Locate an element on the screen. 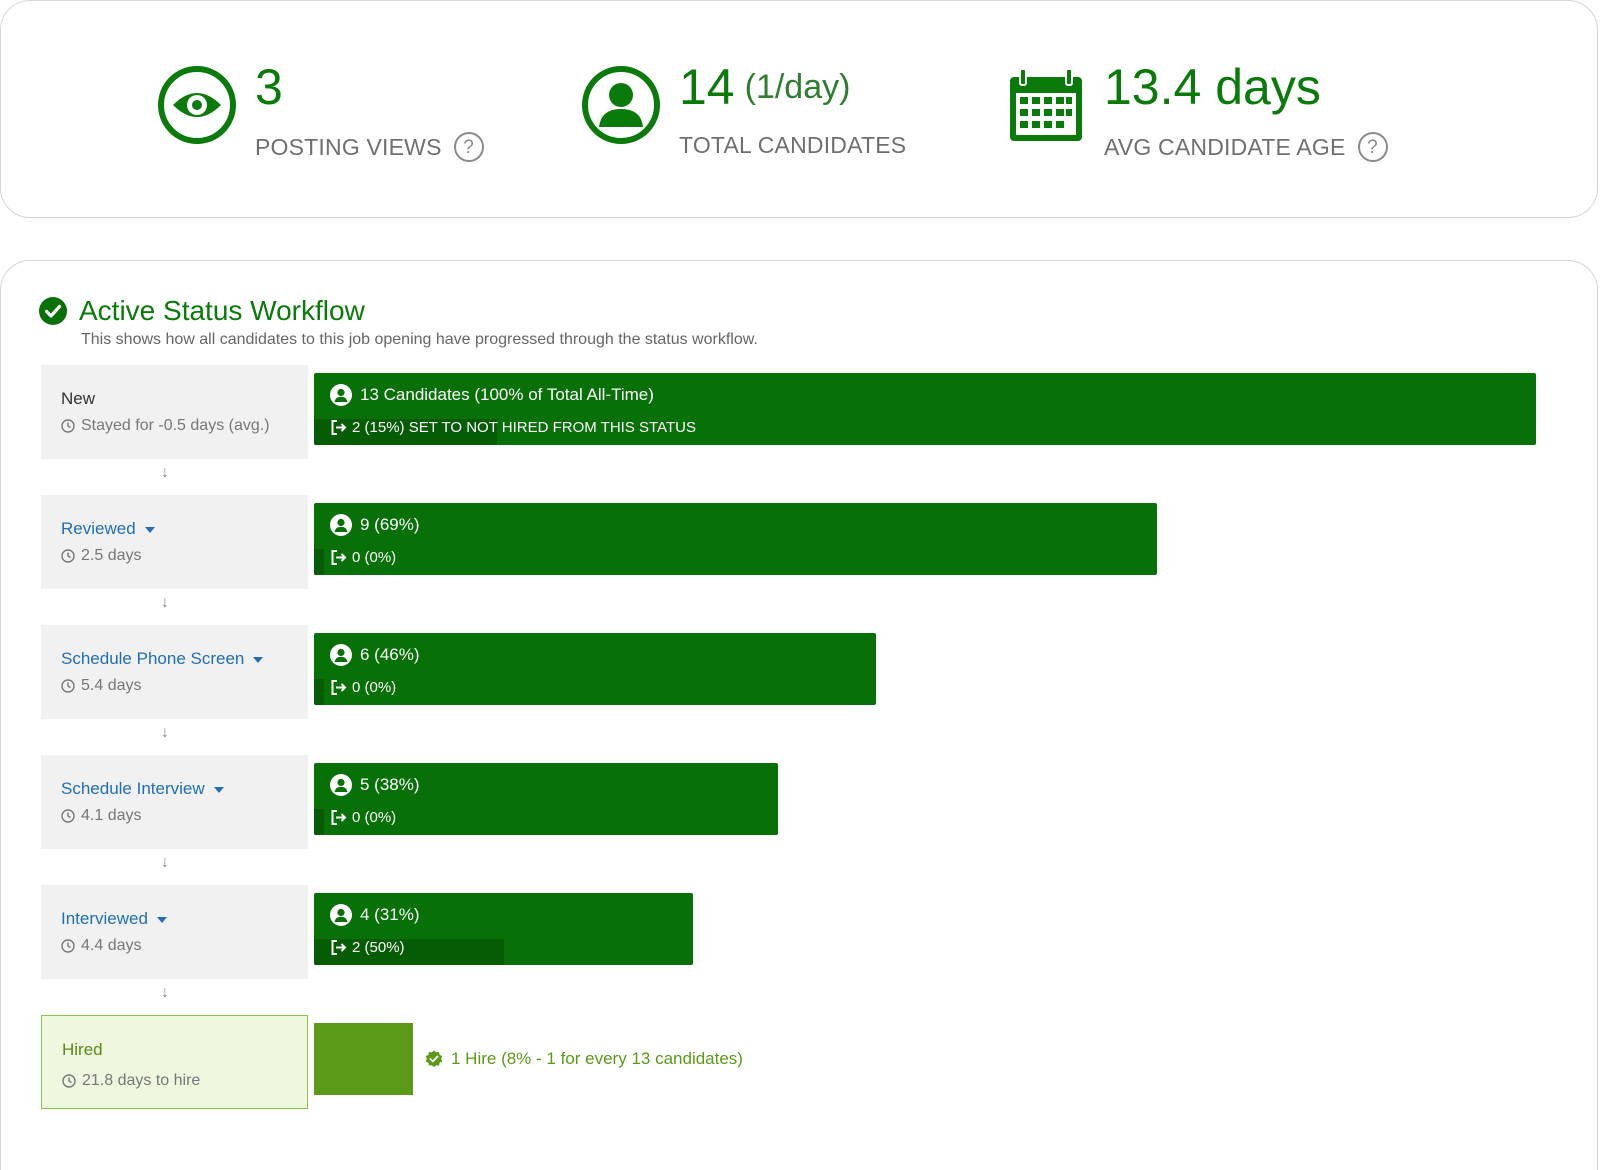 This screenshot has width=1600, height=1170. candidate-count-text: 9 (69%) is located at coordinates (390, 524).